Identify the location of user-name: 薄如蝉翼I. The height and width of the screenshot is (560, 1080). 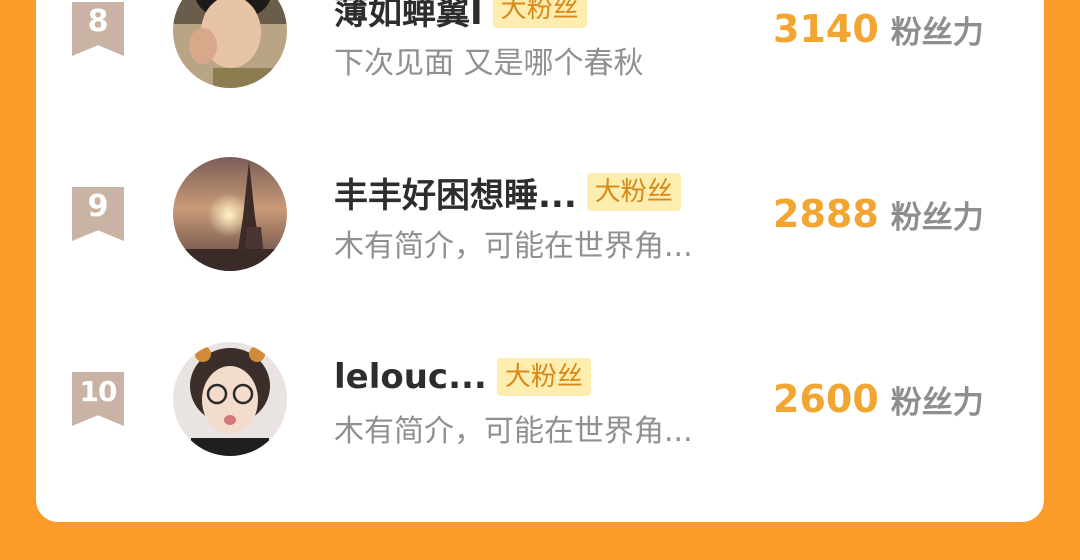
(408, 17).